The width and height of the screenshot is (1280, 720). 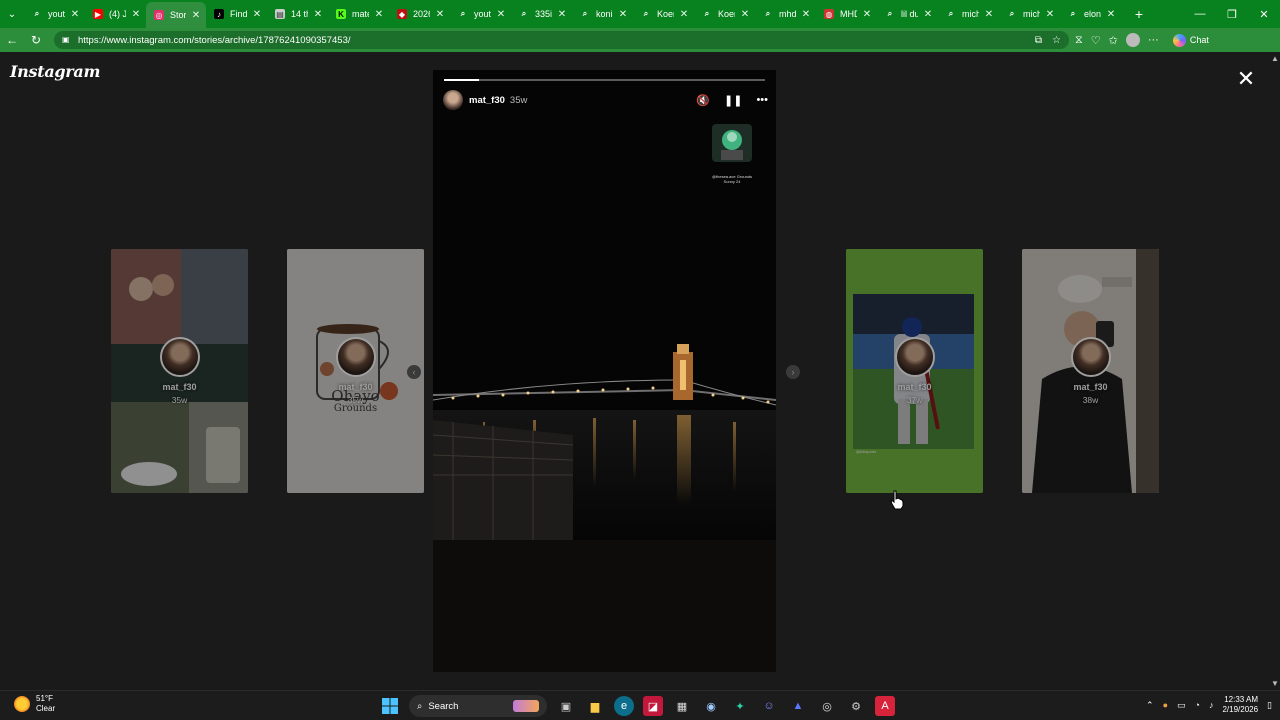 What do you see at coordinates (595, 706) in the screenshot?
I see `file-explorer-icon: ▆` at bounding box center [595, 706].